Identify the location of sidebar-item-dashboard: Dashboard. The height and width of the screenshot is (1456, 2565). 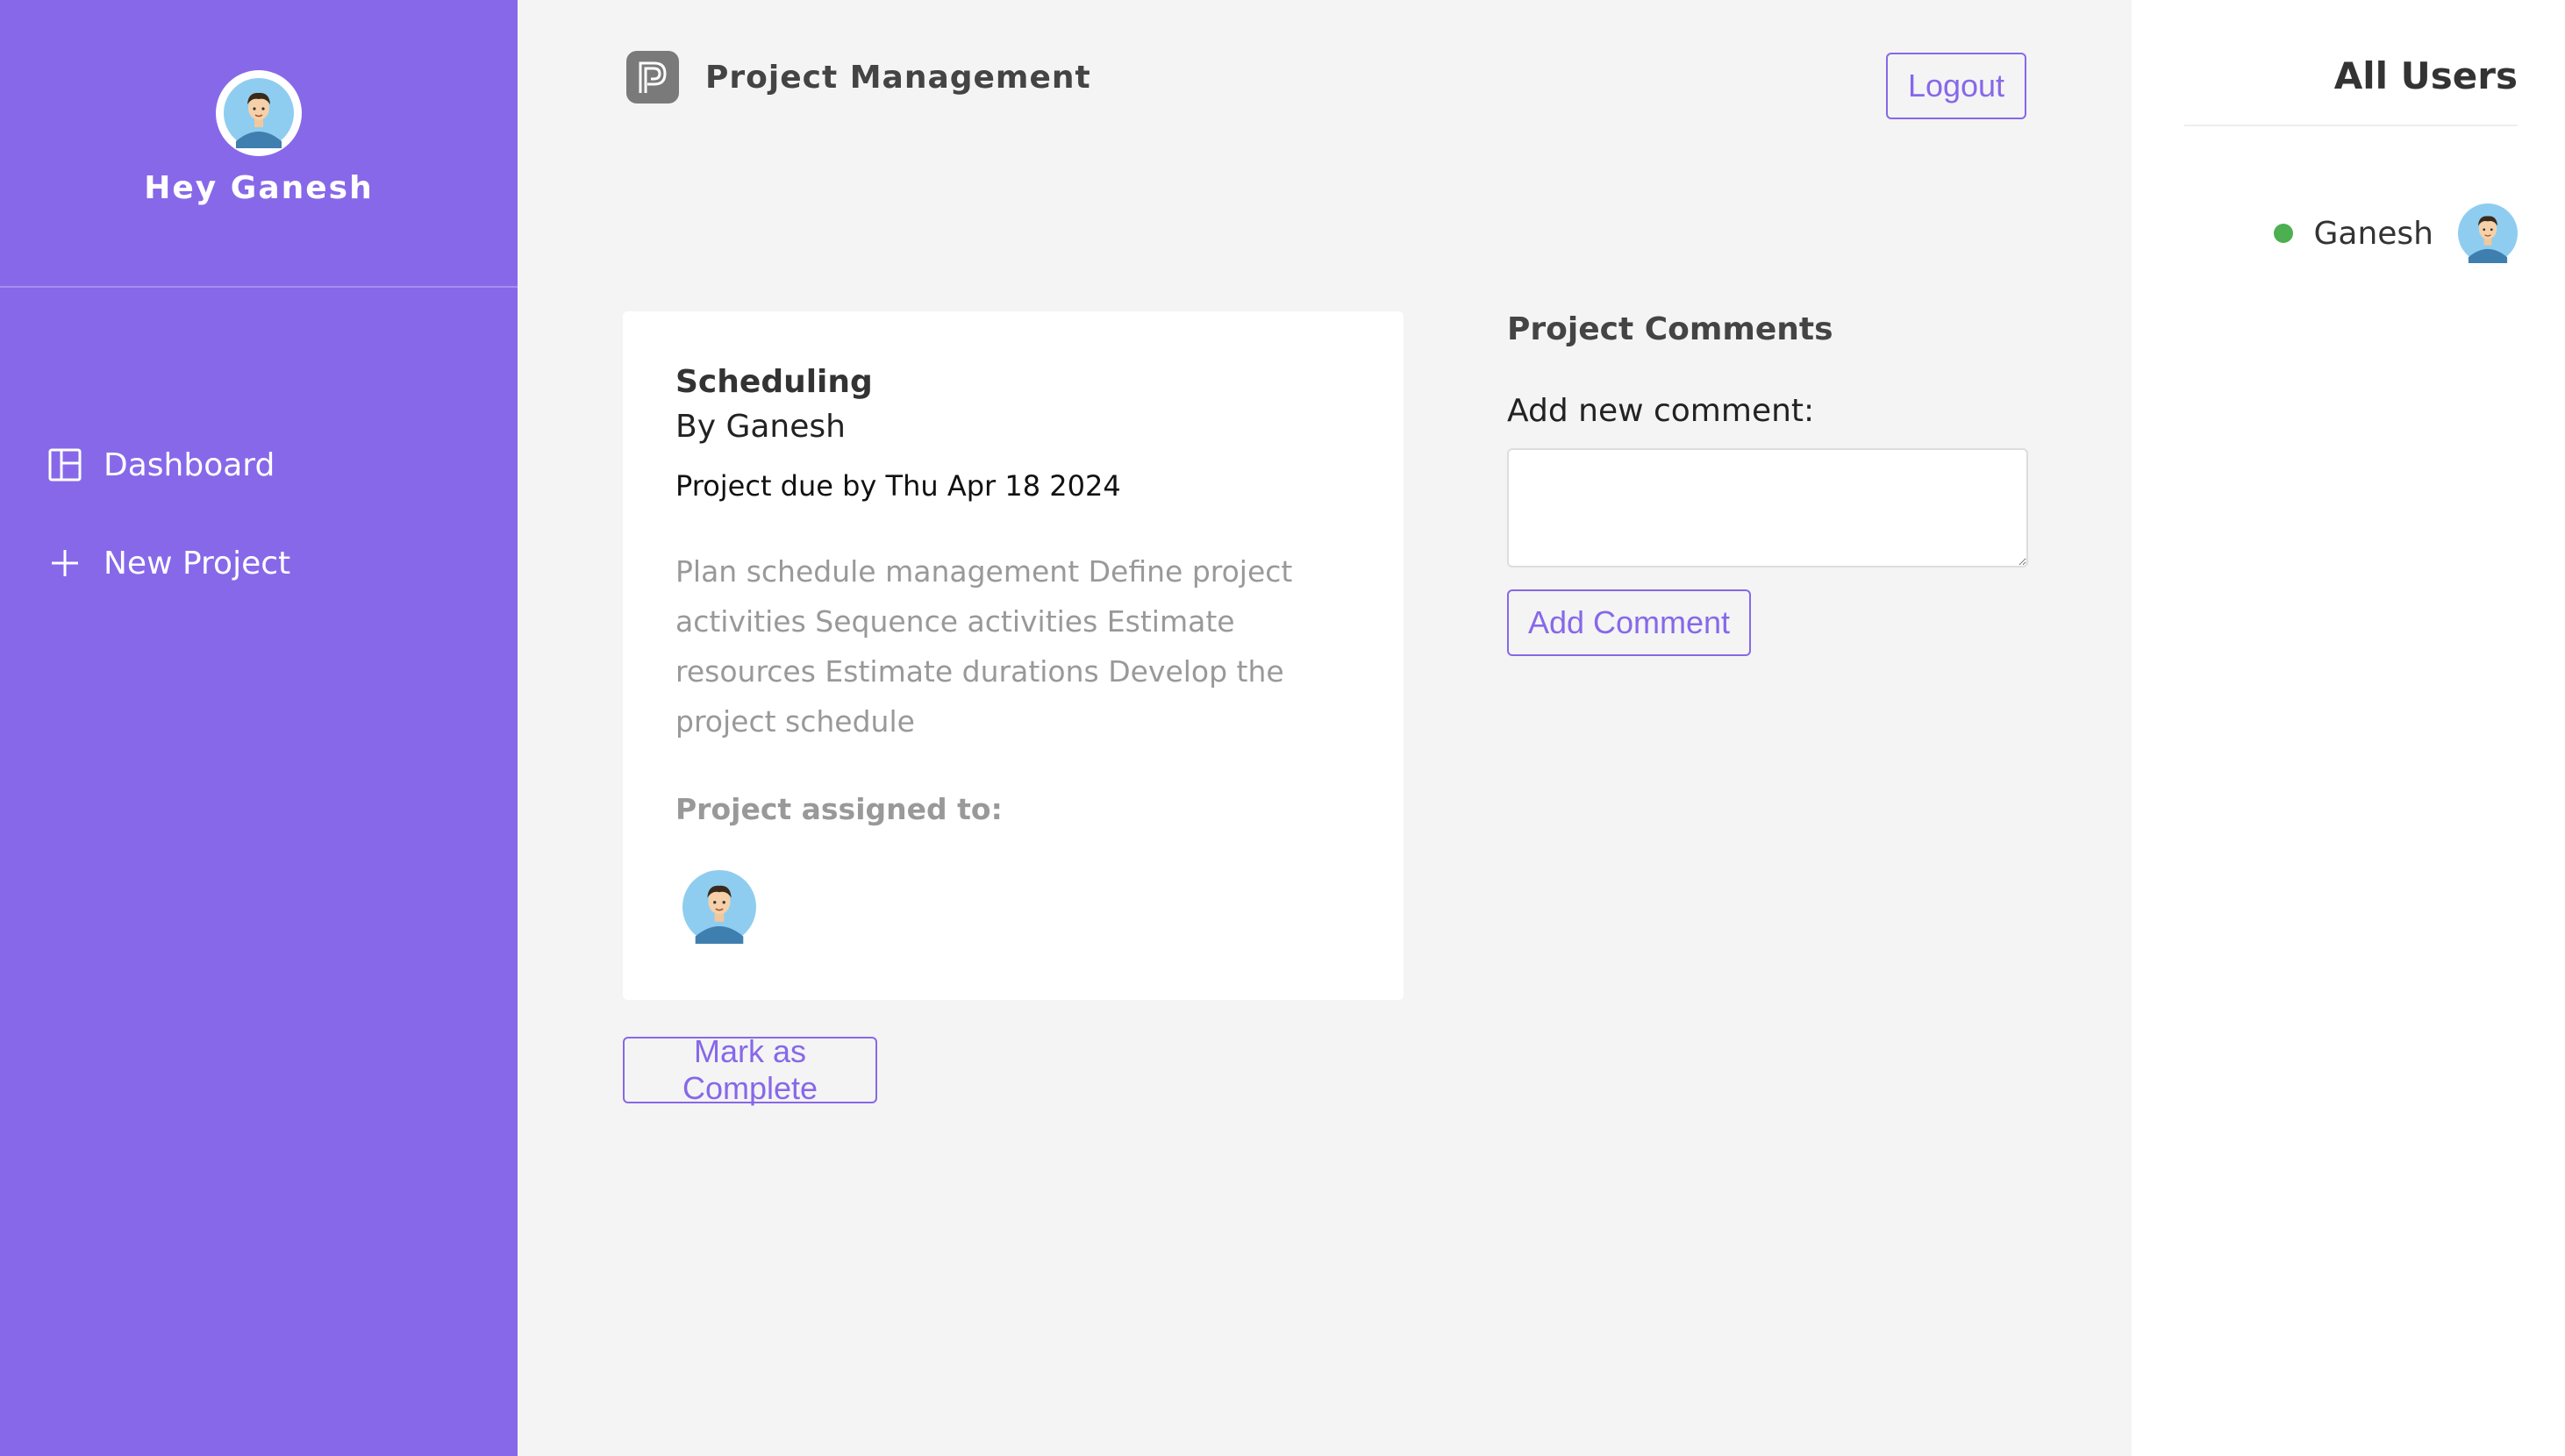
(259, 465).